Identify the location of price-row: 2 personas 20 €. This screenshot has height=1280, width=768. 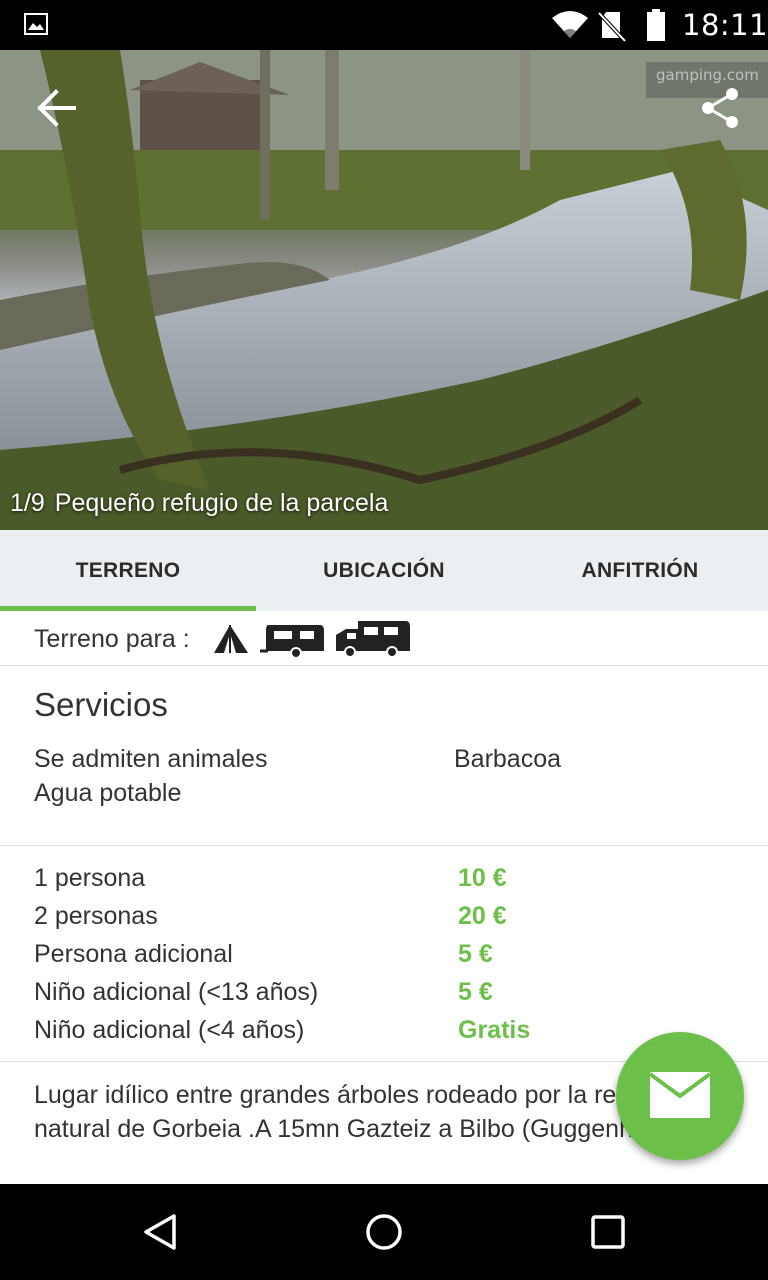
(384, 921).